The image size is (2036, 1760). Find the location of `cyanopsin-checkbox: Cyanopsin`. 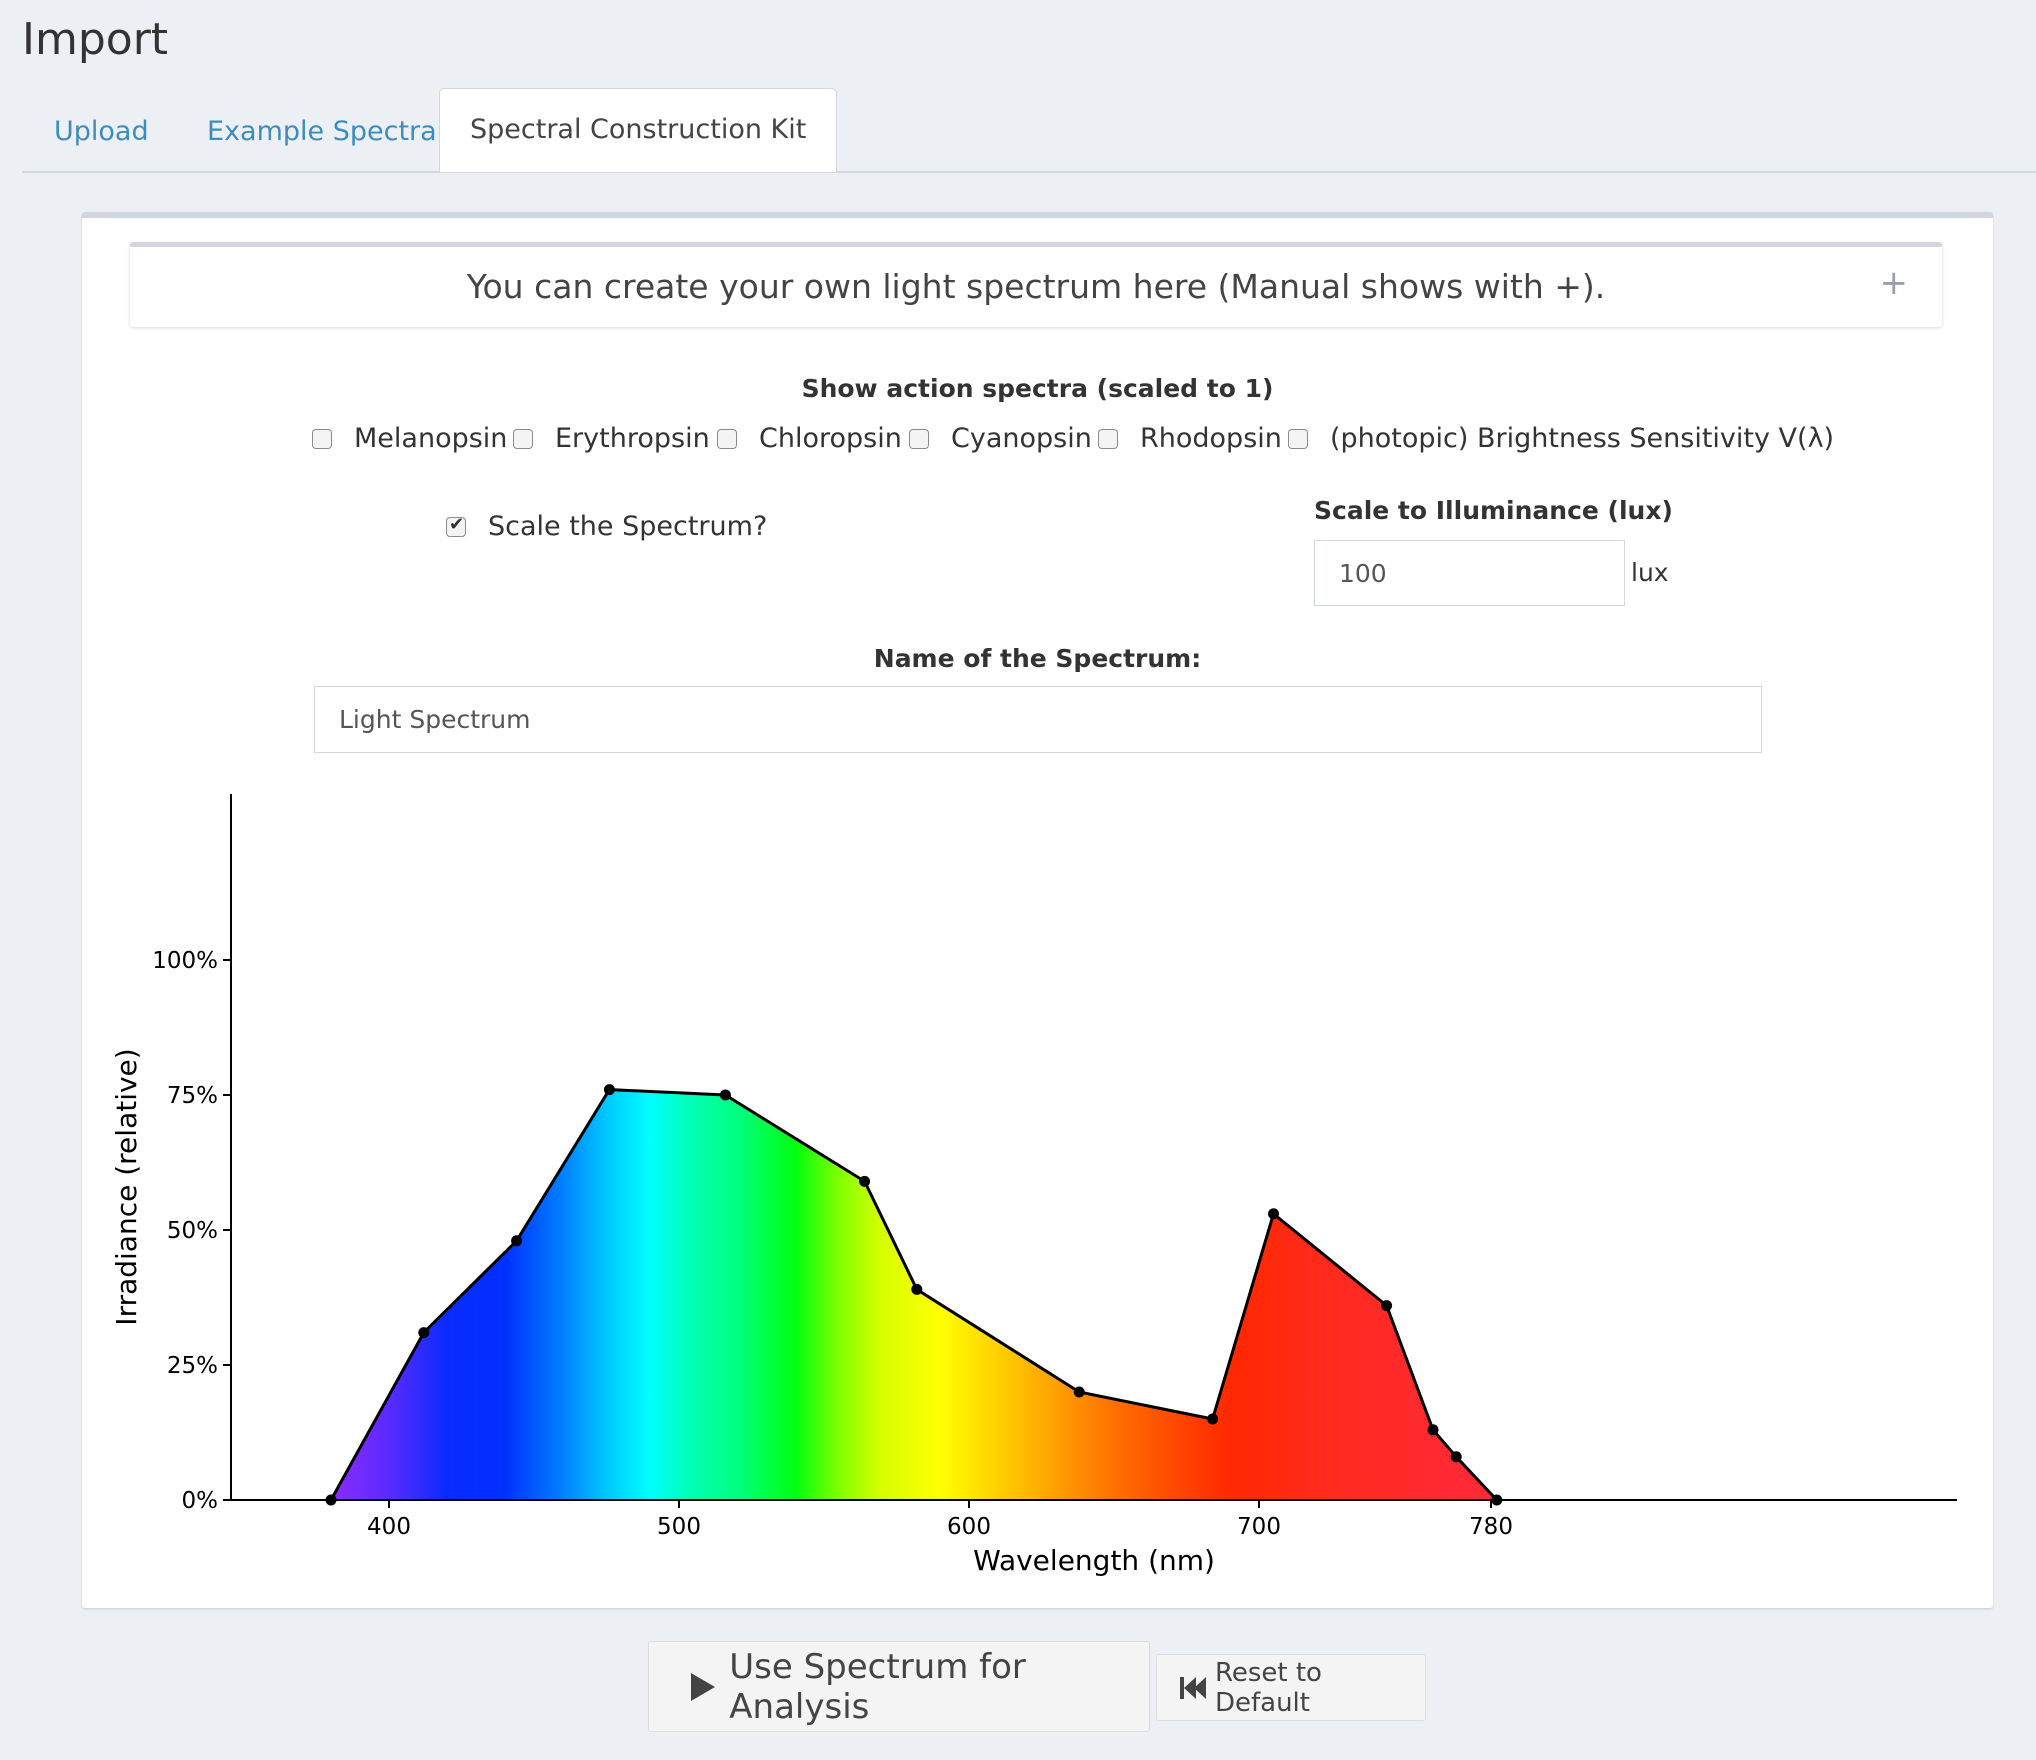

cyanopsin-checkbox: Cyanopsin is located at coordinates (1000, 438).